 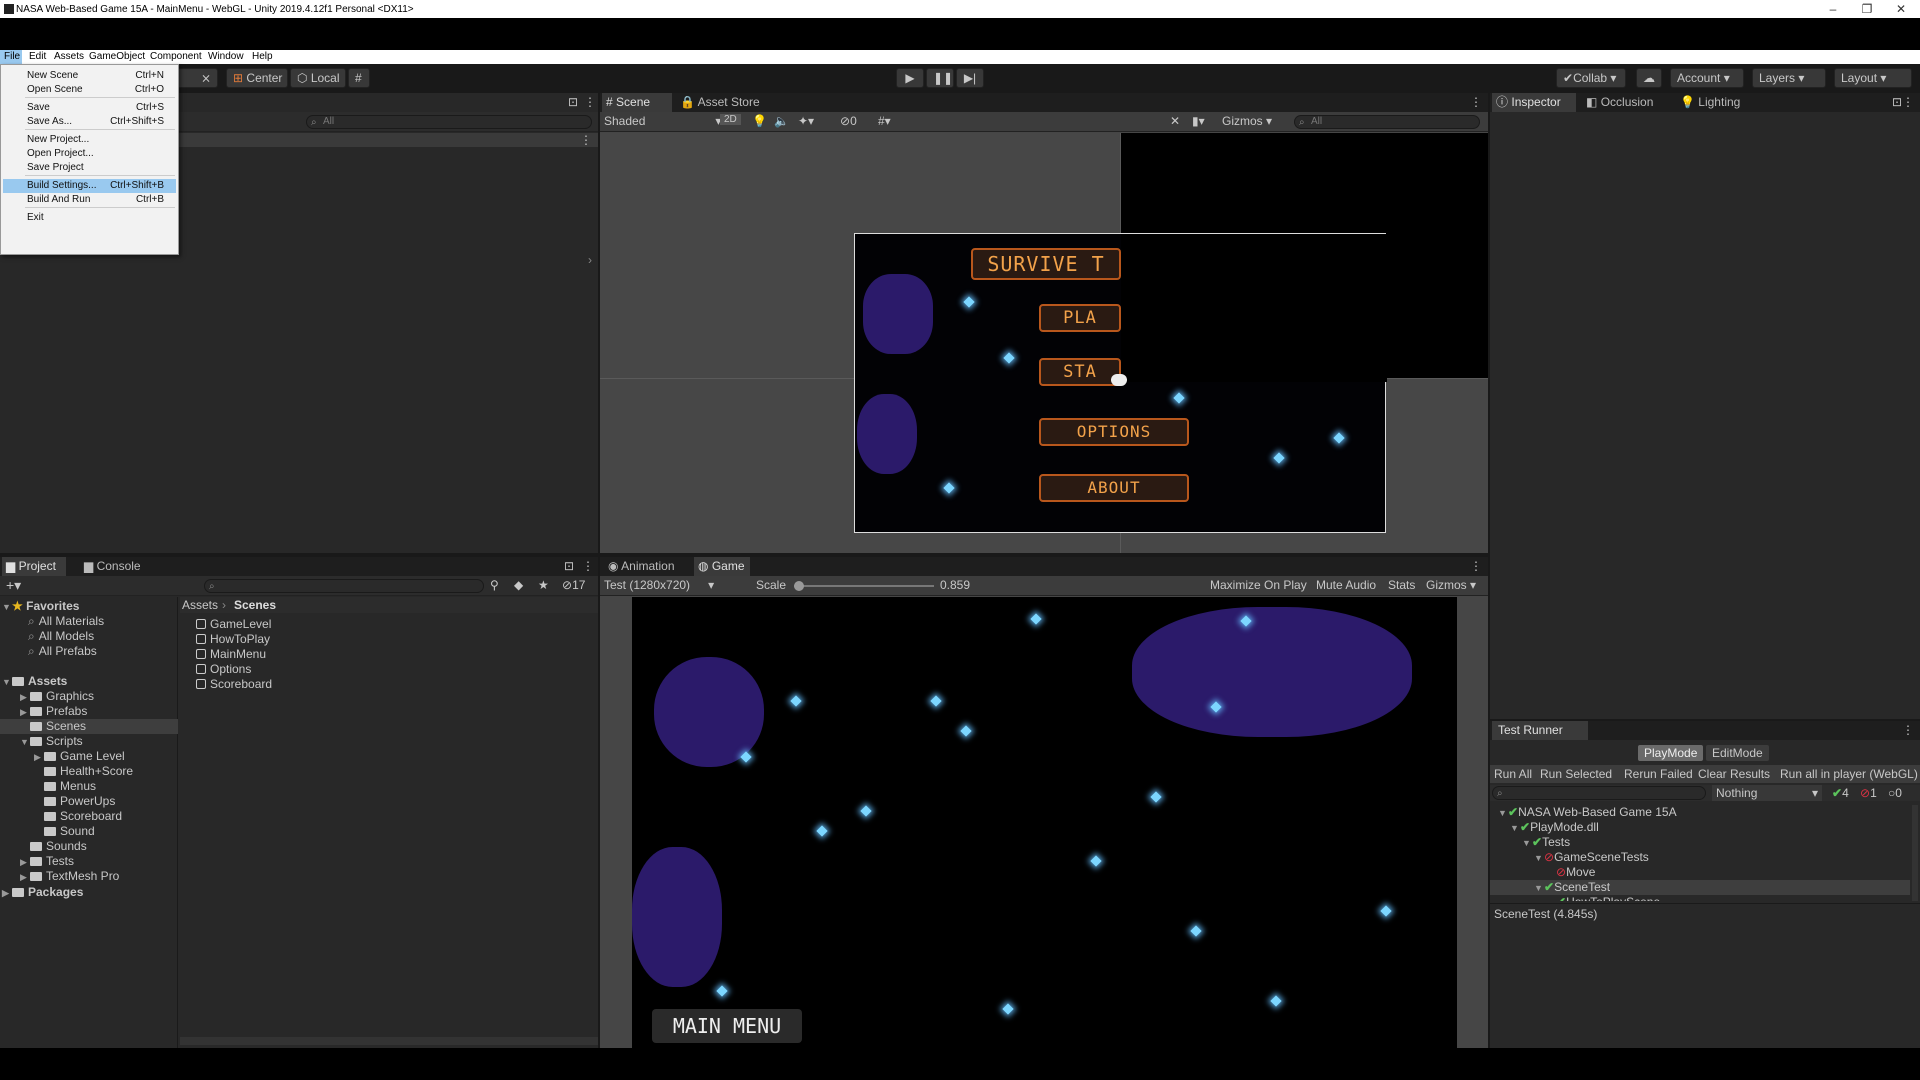 What do you see at coordinates (721, 102) in the screenshot?
I see `tab-asset-store: 🔒 Asset Store` at bounding box center [721, 102].